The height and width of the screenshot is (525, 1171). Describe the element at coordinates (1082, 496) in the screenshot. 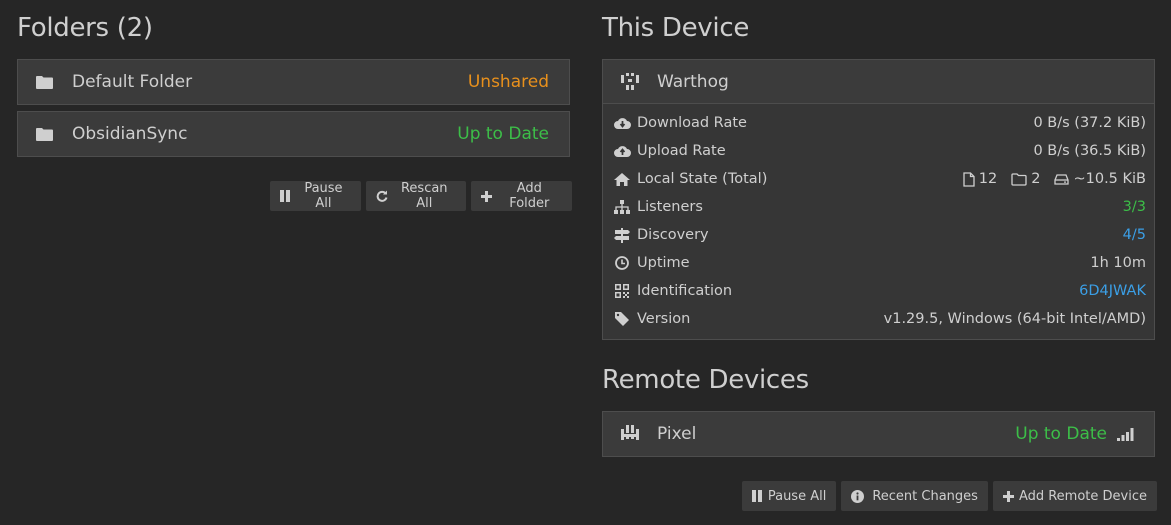

I see `button-label: Add Remote Device` at that location.